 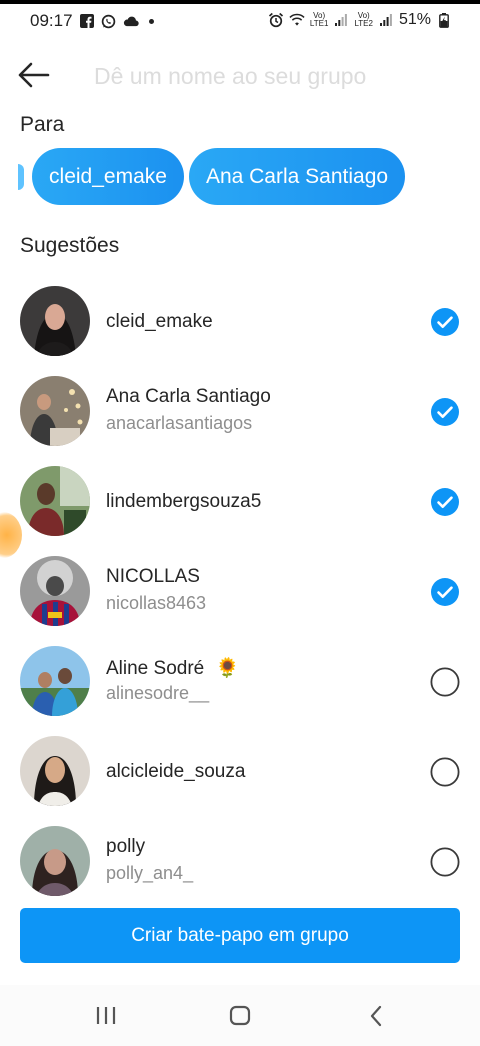 I want to click on arrow-left-icon, so click(x=35, y=75).